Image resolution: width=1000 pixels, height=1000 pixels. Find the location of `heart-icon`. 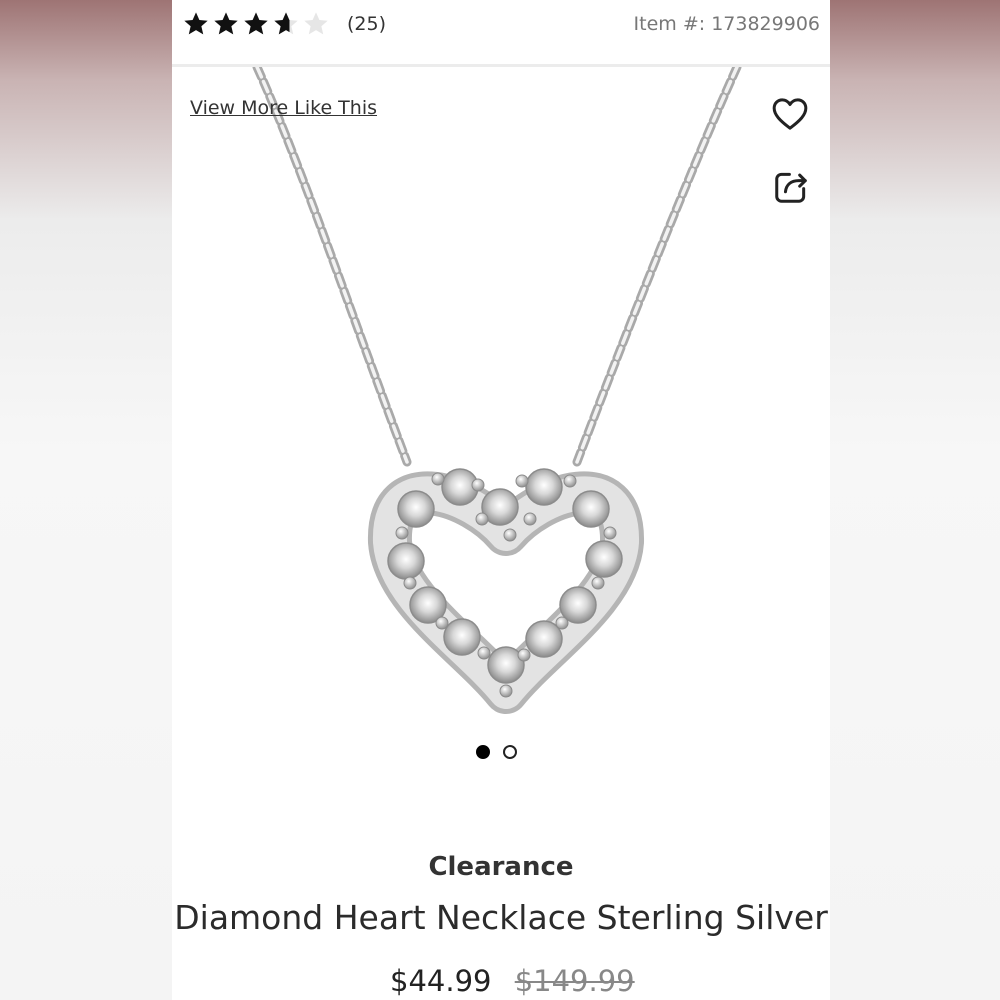

heart-icon is located at coordinates (790, 114).